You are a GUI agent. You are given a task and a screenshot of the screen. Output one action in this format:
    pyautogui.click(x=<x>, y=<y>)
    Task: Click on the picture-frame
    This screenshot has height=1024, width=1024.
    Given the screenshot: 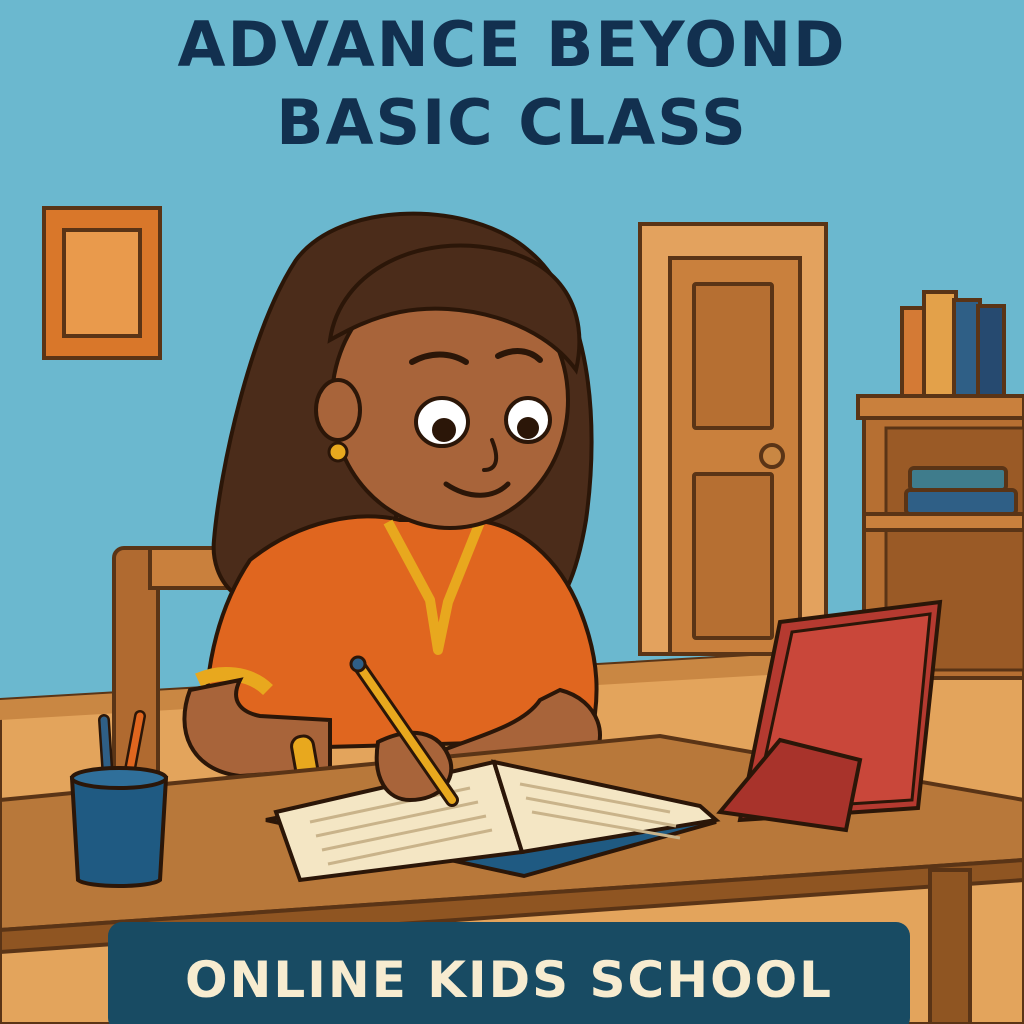 What is the action you would take?
    pyautogui.click(x=102, y=283)
    